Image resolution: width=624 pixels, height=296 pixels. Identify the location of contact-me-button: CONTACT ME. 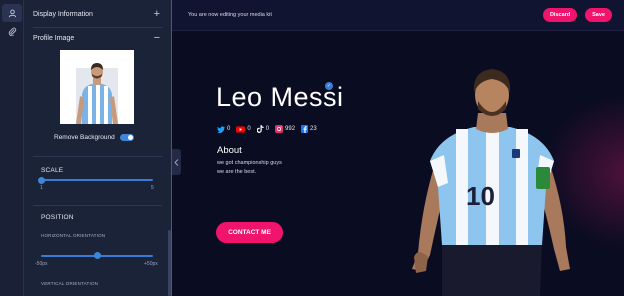
(249, 232).